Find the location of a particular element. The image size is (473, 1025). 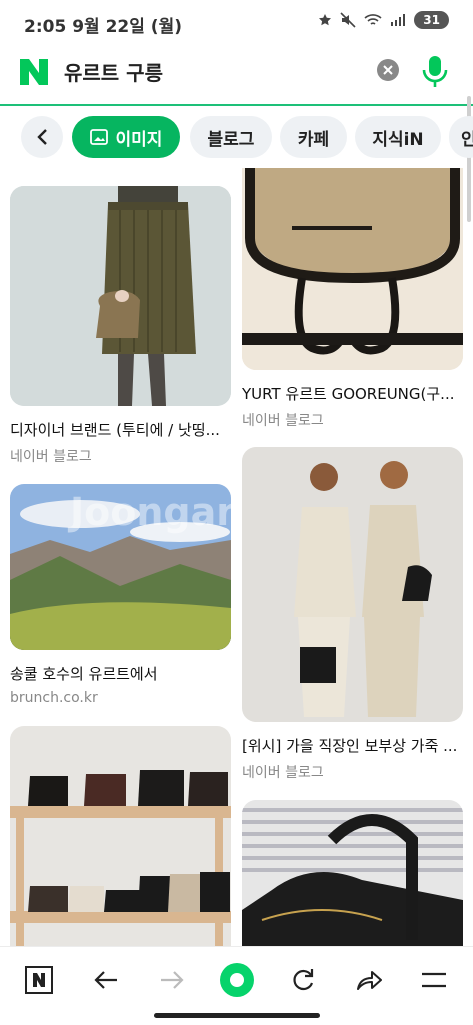

share-icon is located at coordinates (369, 980).